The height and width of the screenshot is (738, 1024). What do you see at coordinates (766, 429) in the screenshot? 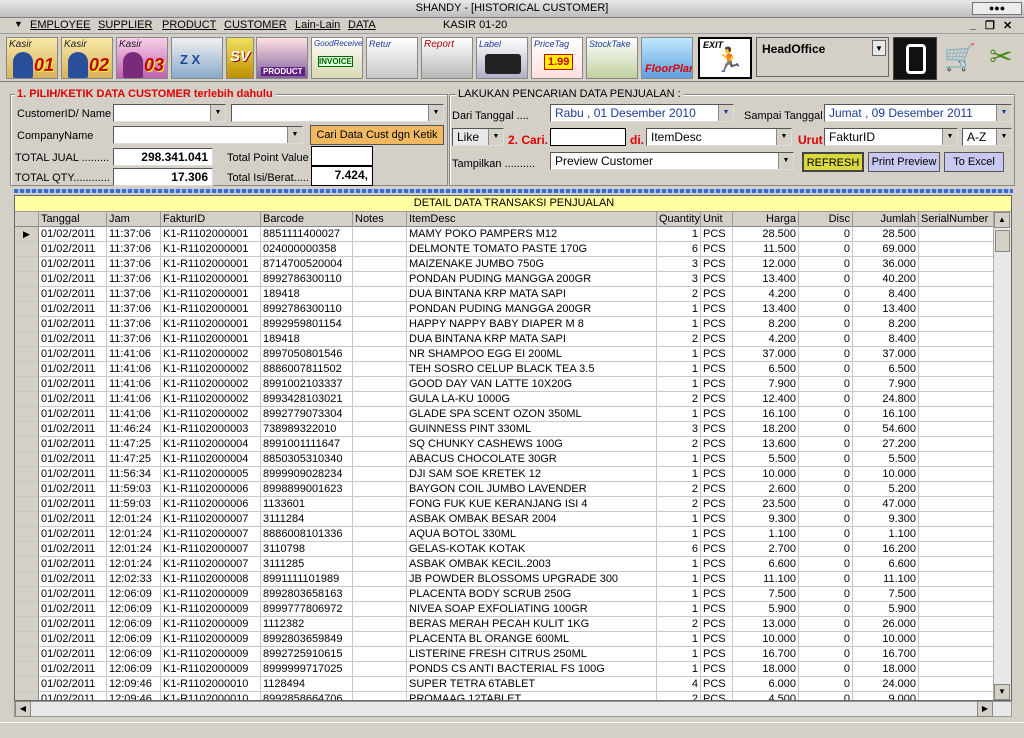
I see `cell-harga: 18.200` at bounding box center [766, 429].